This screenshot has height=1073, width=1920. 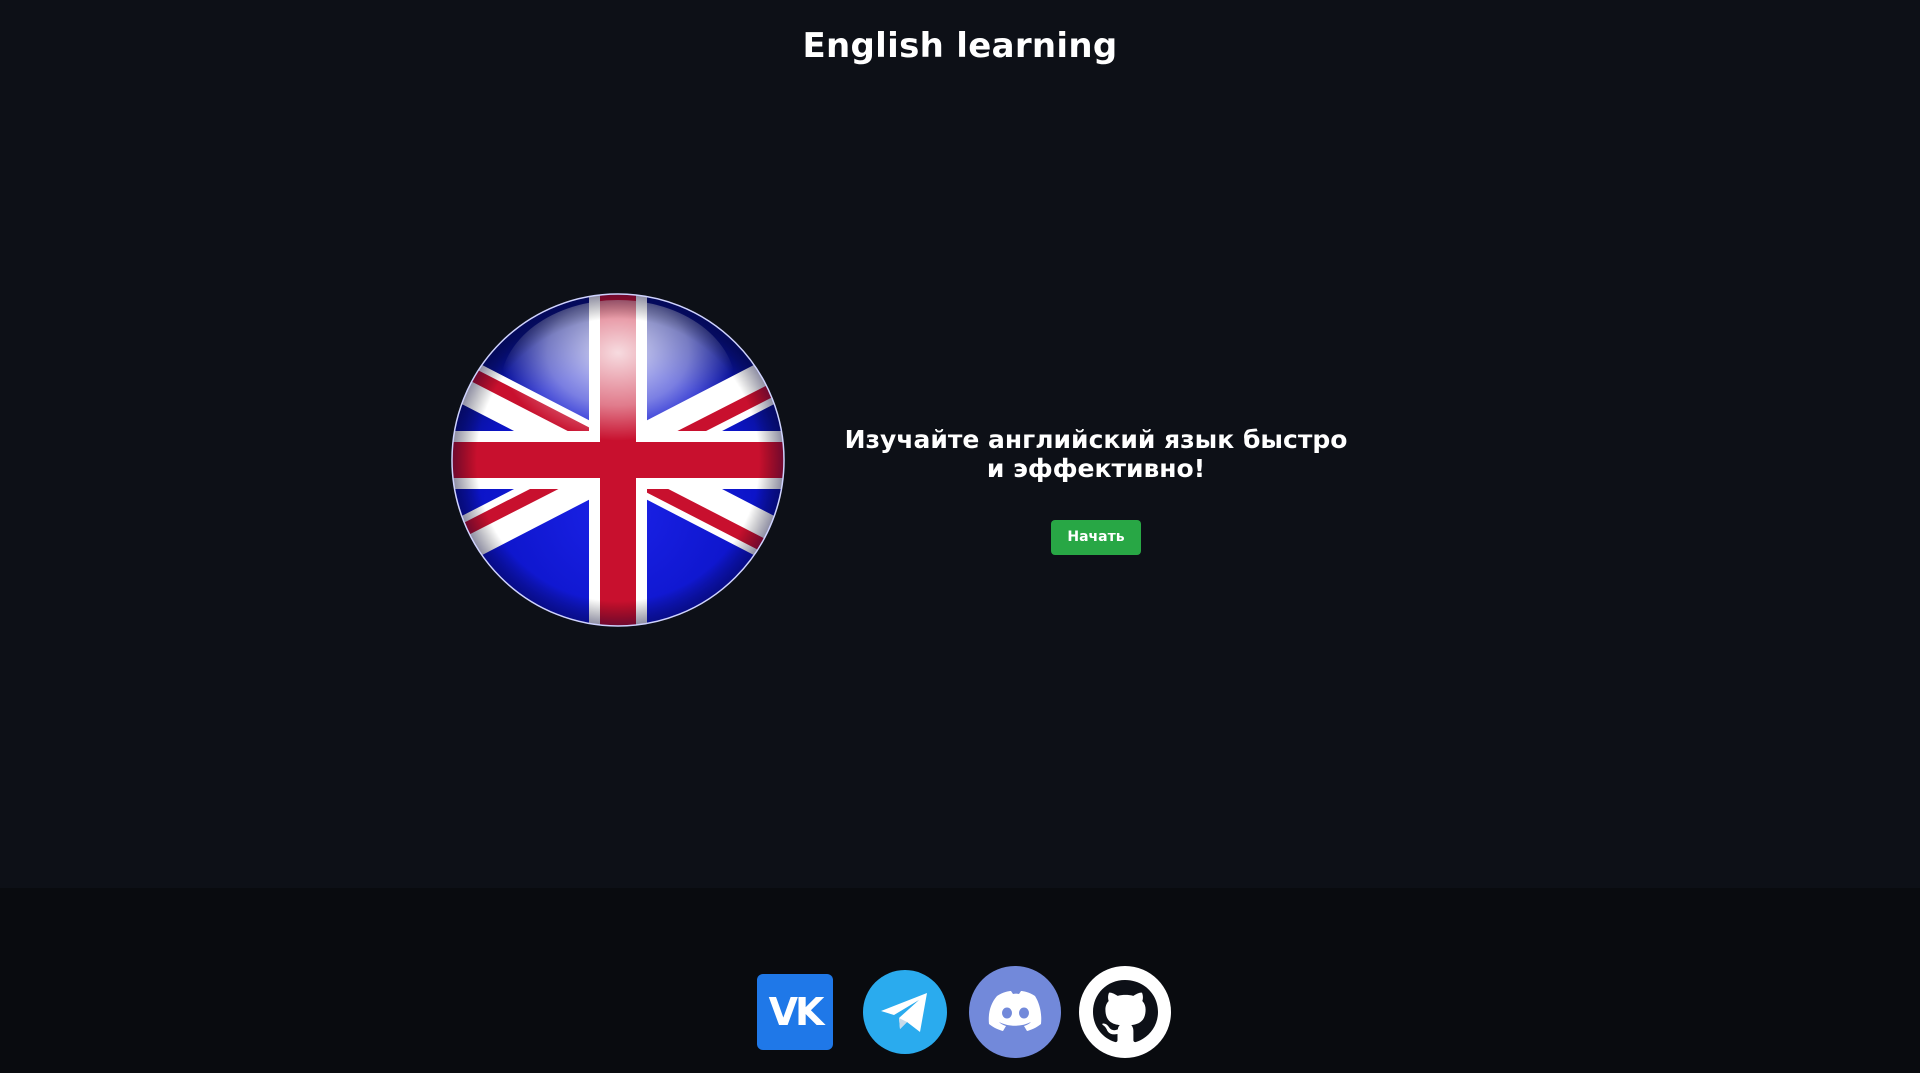 What do you see at coordinates (1096, 439) in the screenshot?
I see `tagline-line-1: Изучайте английский язык быстро` at bounding box center [1096, 439].